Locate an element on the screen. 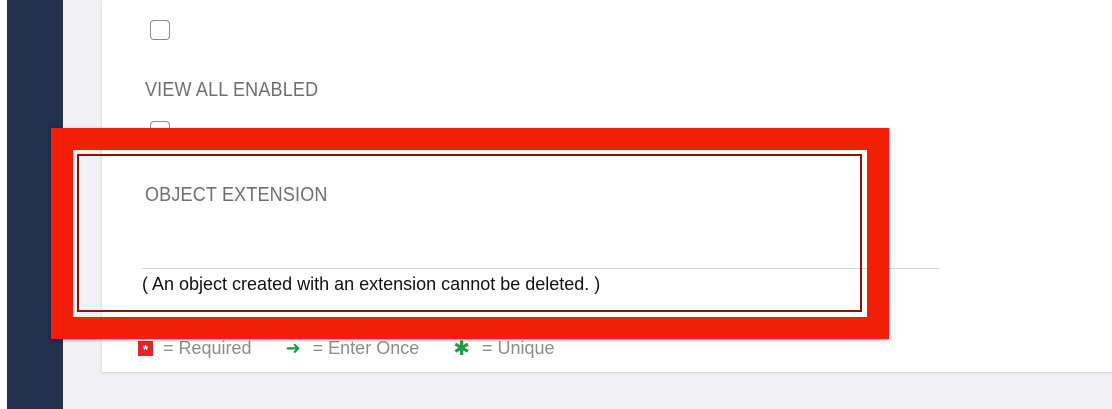  left-edge is located at coordinates (3, 204).